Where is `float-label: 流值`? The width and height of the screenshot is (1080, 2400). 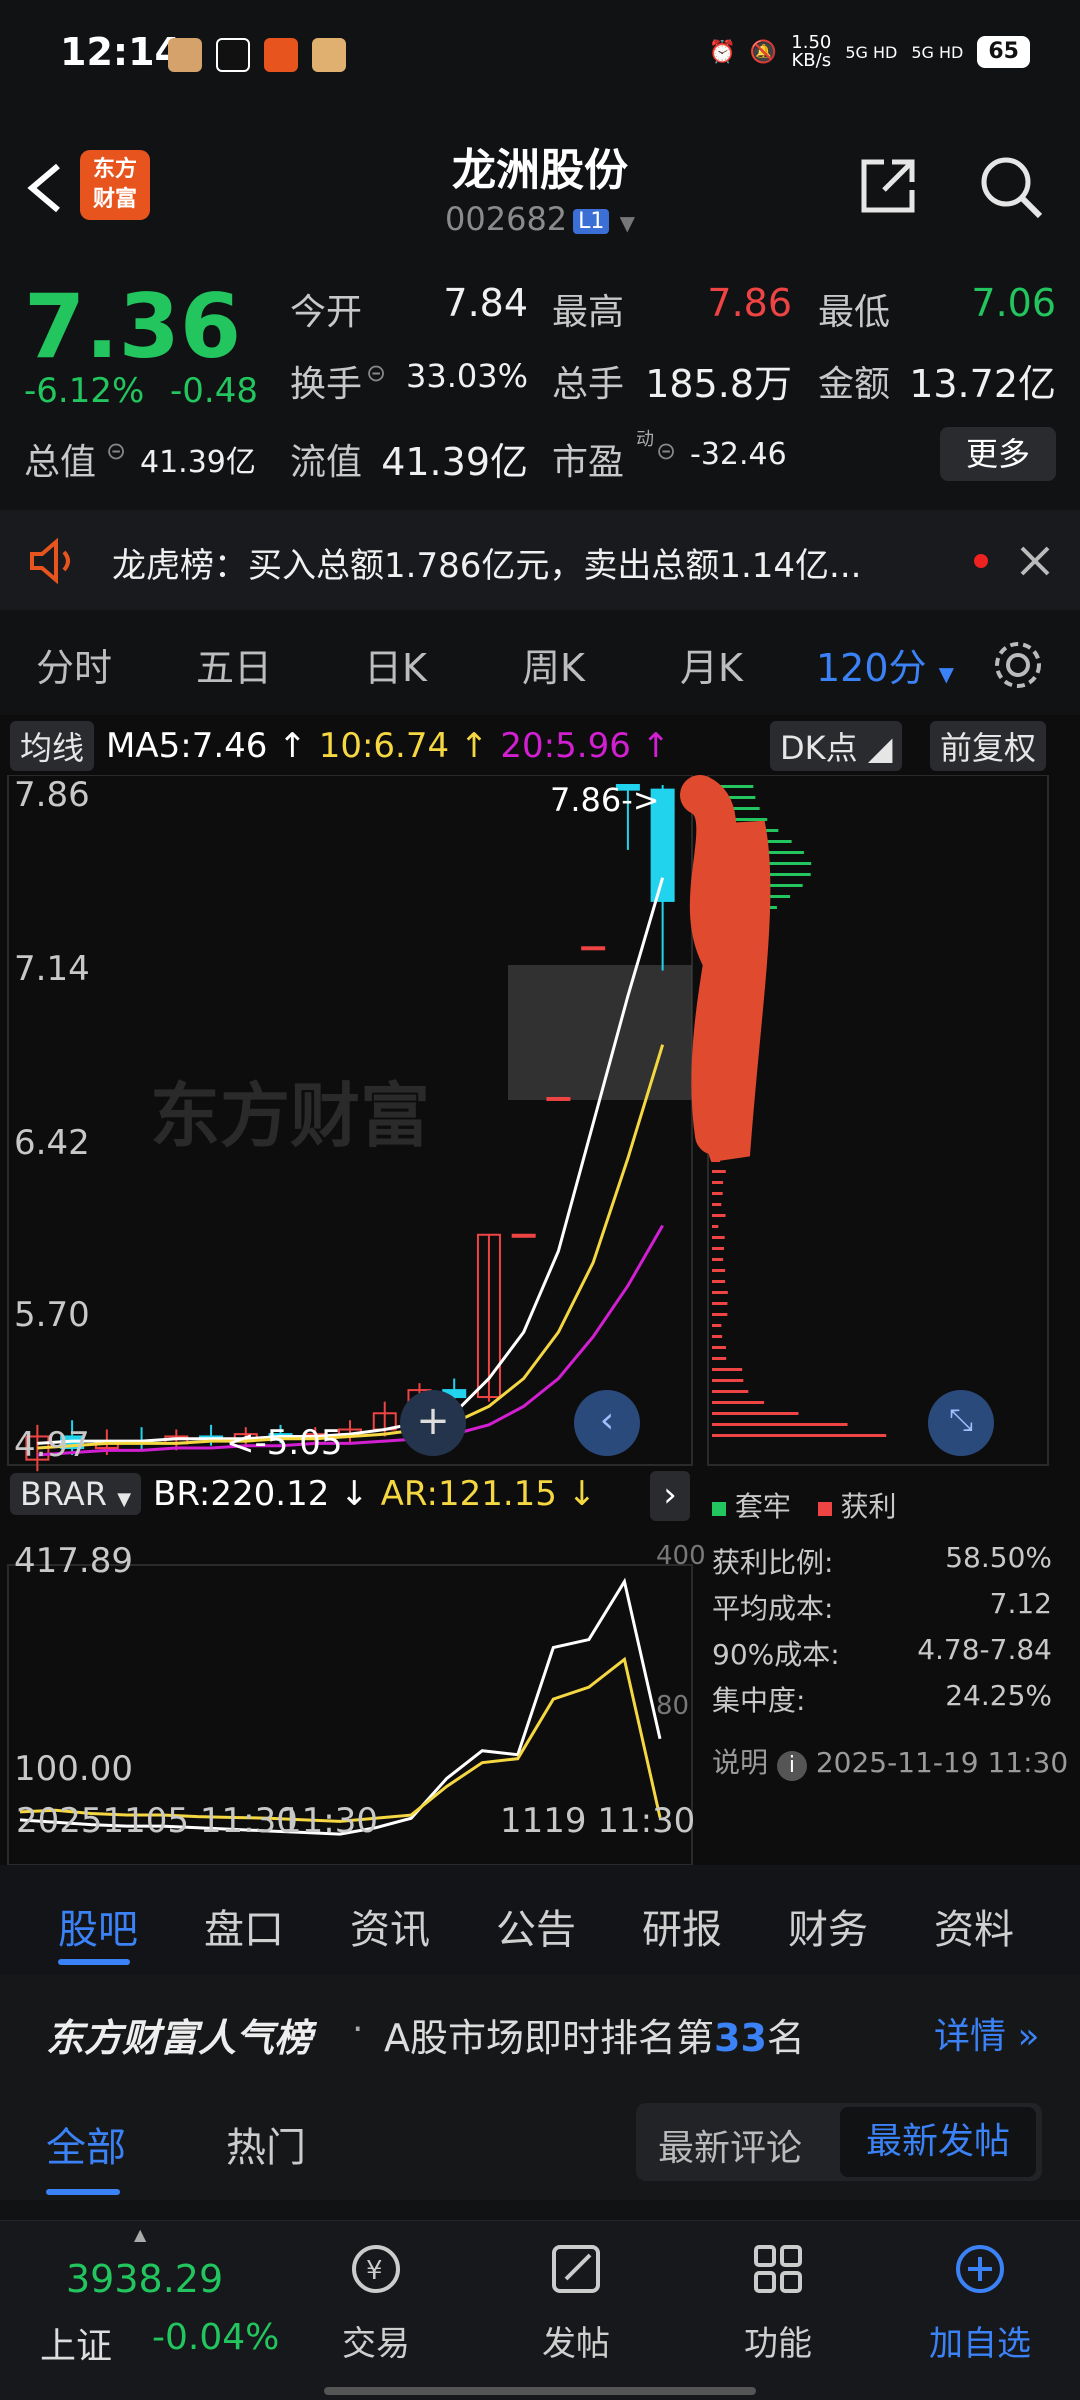 float-label: 流值 is located at coordinates (326, 459).